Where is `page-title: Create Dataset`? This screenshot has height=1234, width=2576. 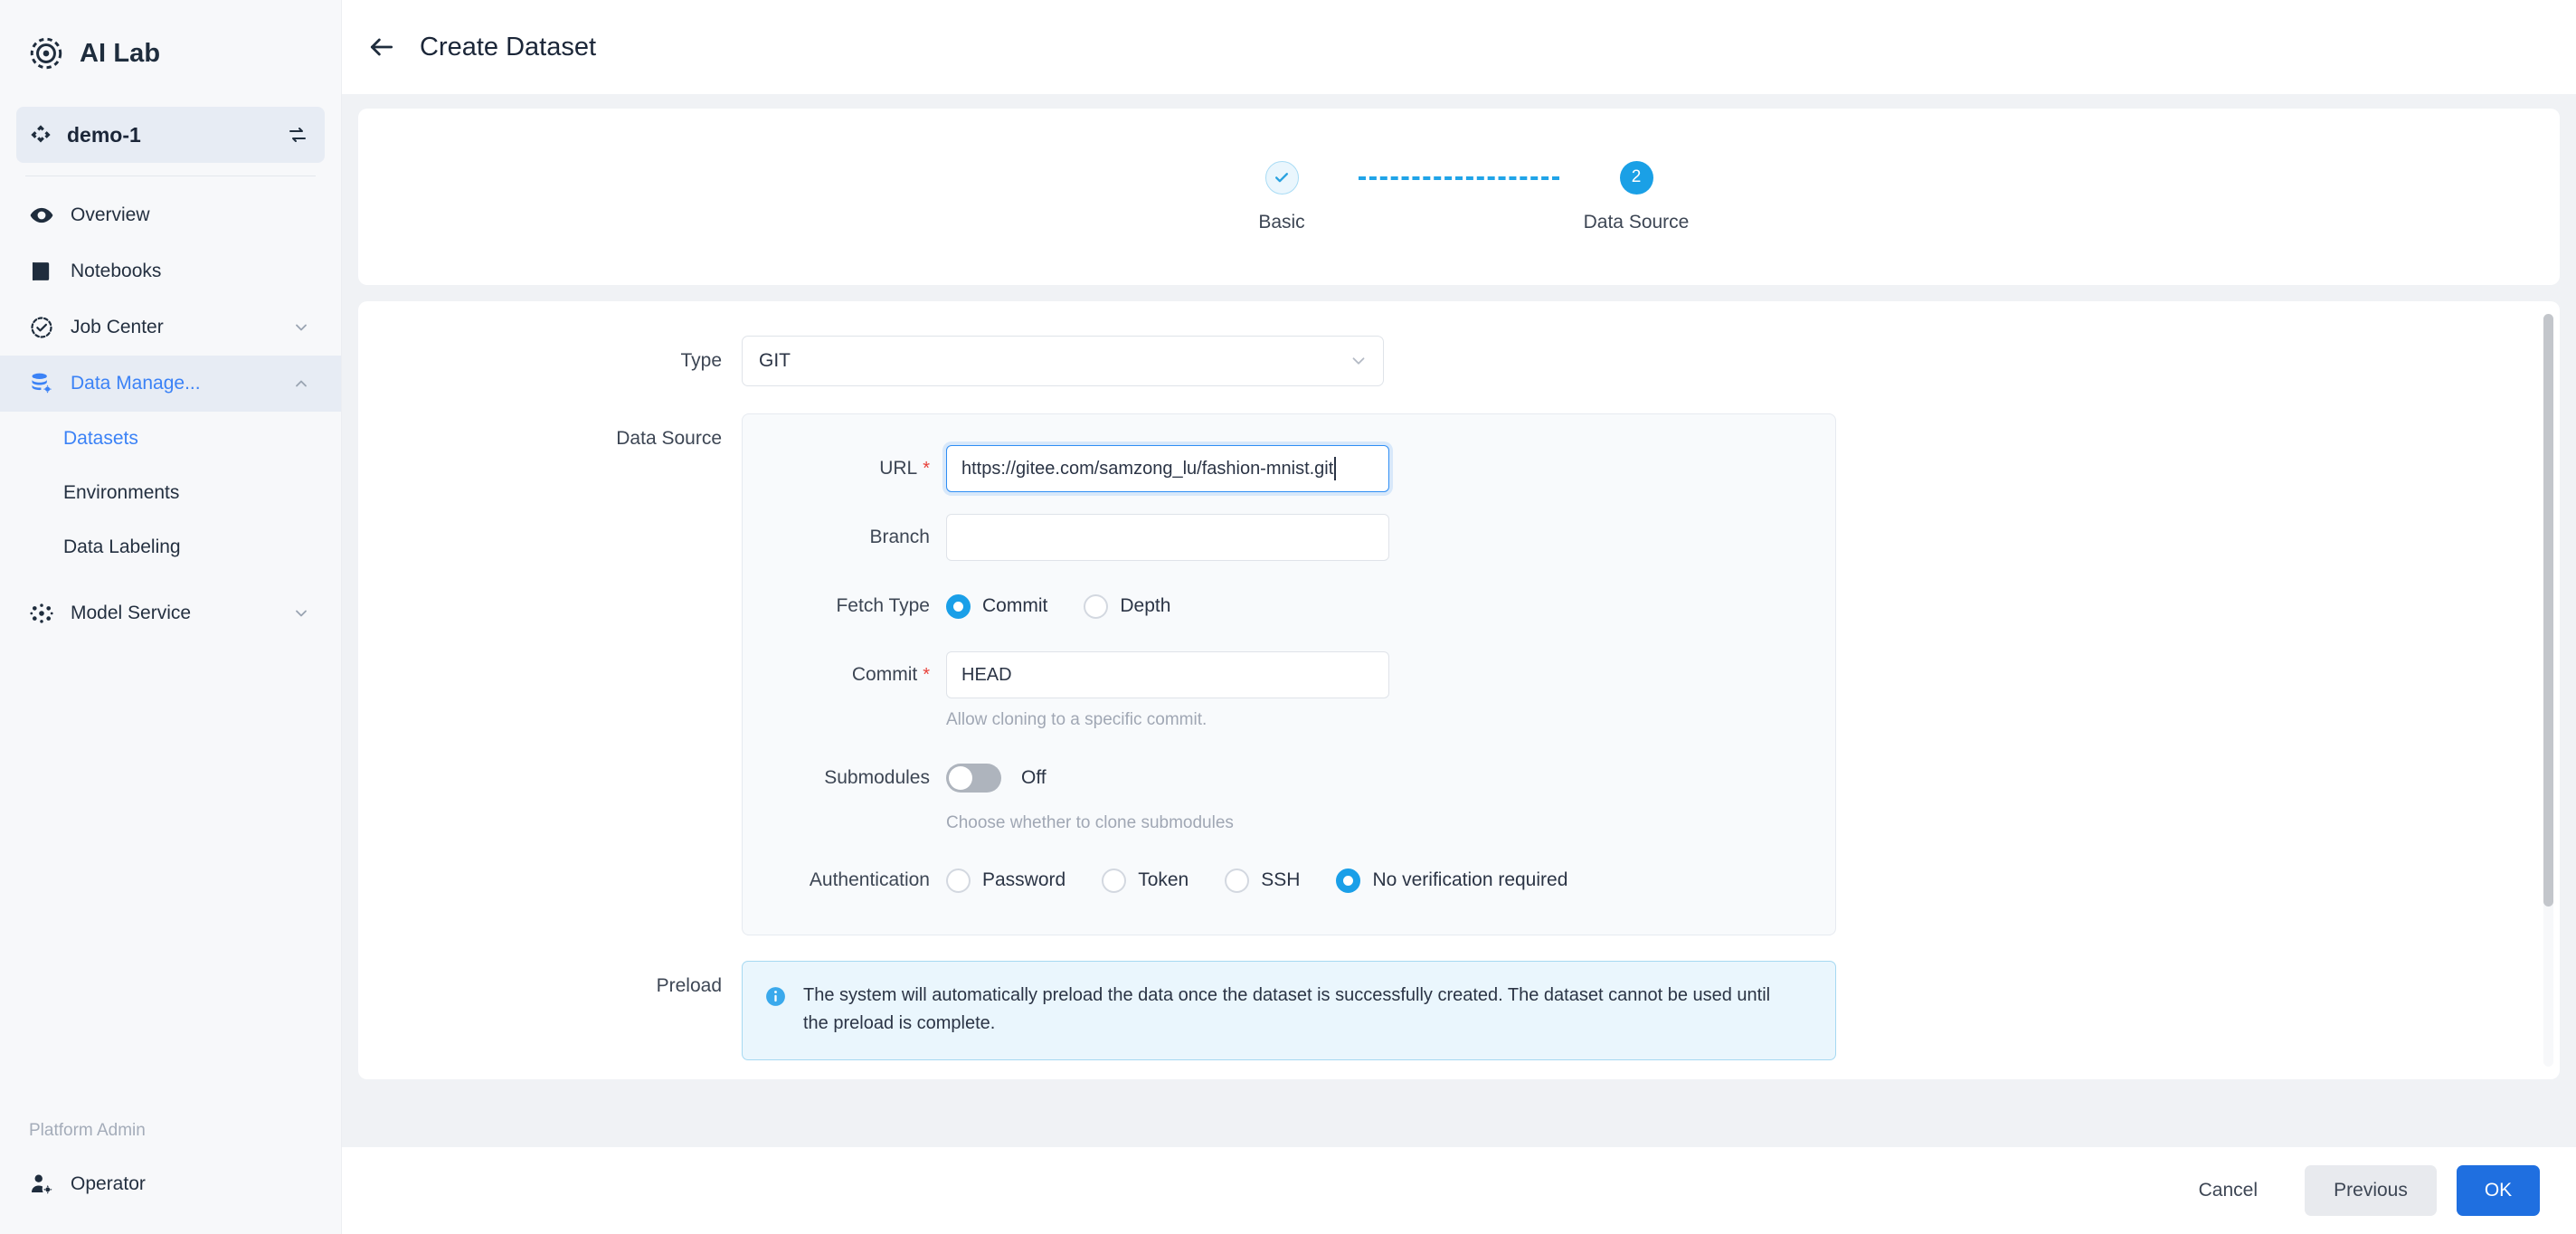 page-title: Create Dataset is located at coordinates (509, 47).